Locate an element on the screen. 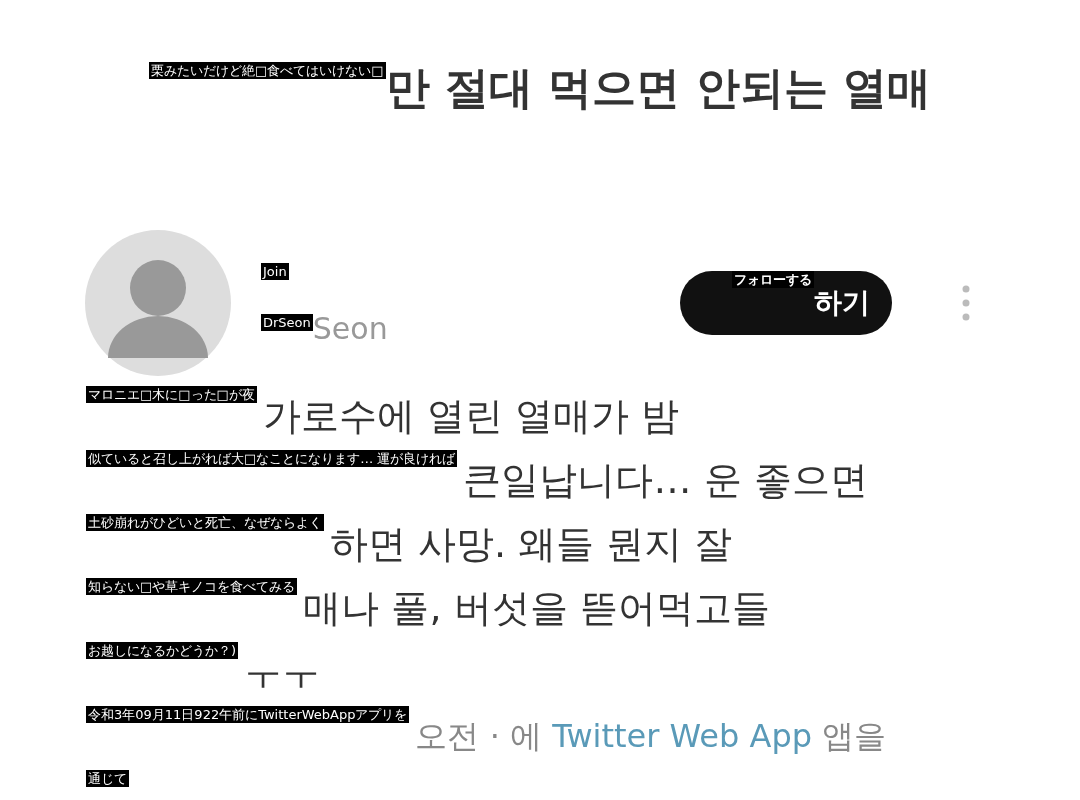 Image resolution: width=1080 pixels, height=800 pixels. translation-label: DrSeon is located at coordinates (287, 322).